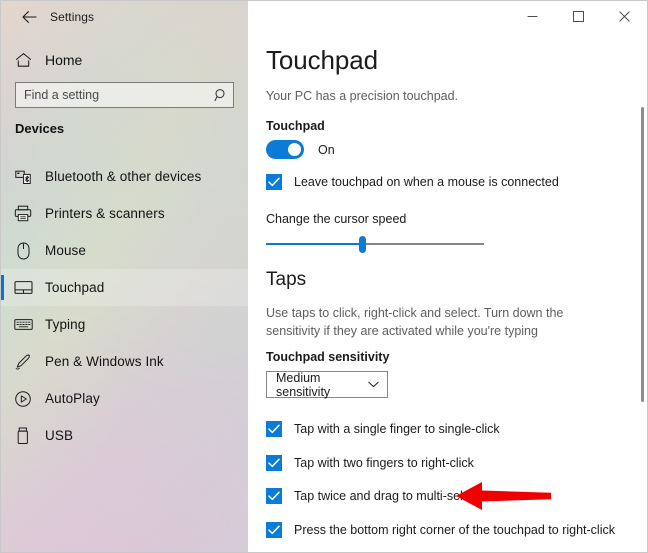 Image resolution: width=648 pixels, height=553 pixels. Describe the element at coordinates (362, 96) in the screenshot. I see `page-subtitle: Your PC has a precision touchpad.` at that location.